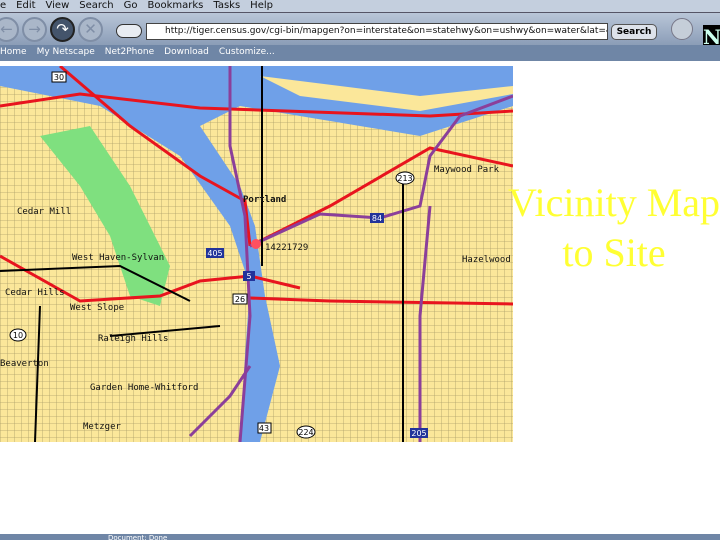 This screenshot has height=542, width=720. What do you see at coordinates (261, 5) in the screenshot?
I see `menu-help: Help` at bounding box center [261, 5].